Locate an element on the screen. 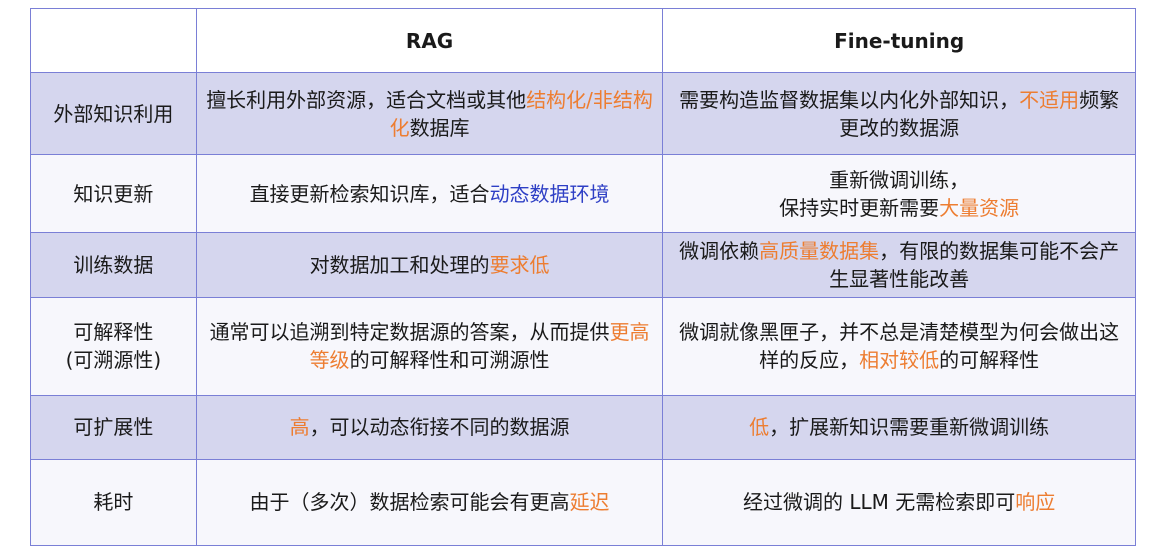 The image size is (1158, 560). row-label-latency: 耗时 is located at coordinates (113, 502).